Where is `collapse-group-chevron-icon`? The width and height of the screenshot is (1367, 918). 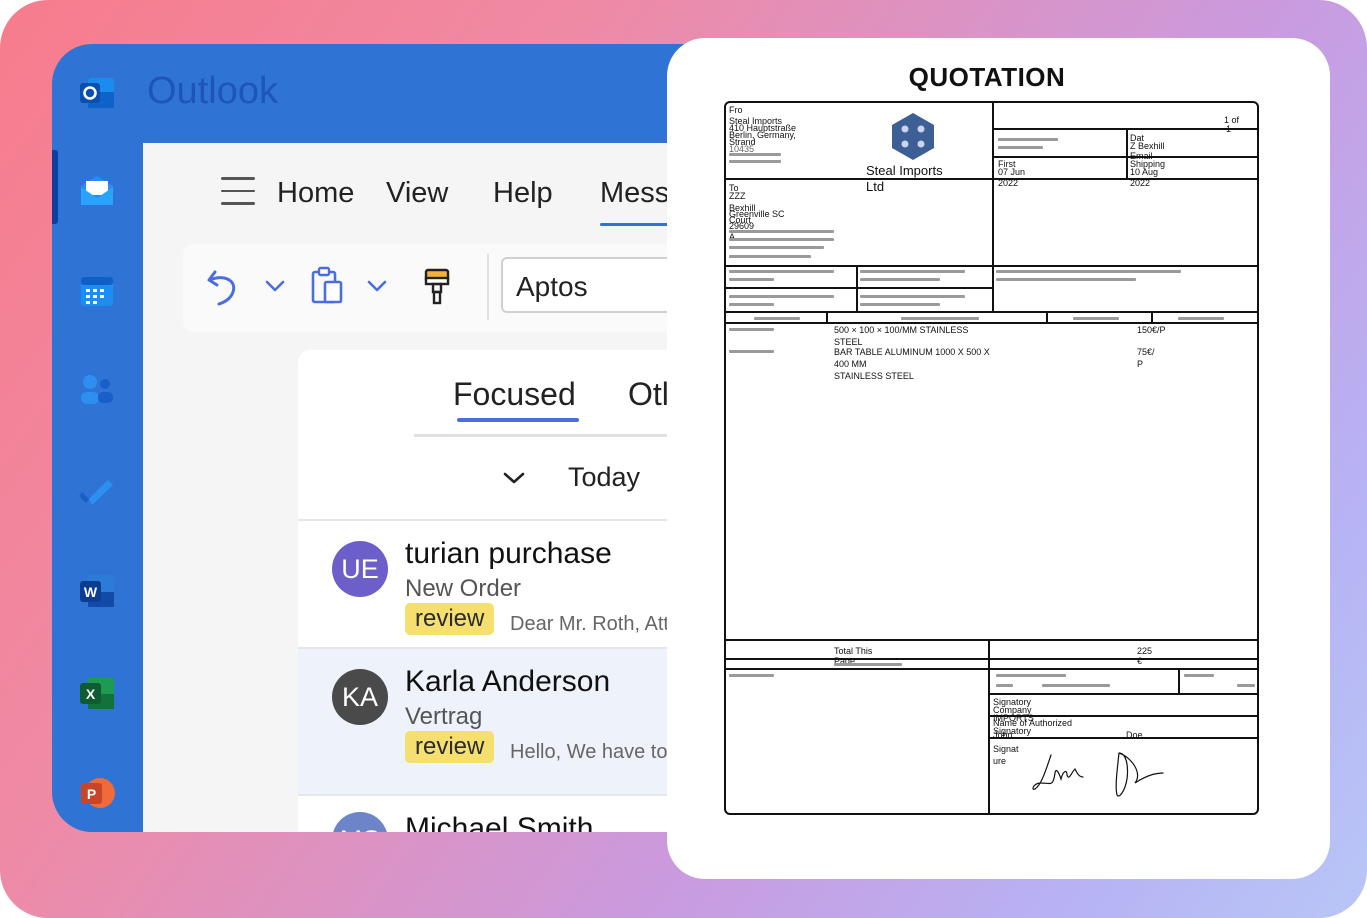 collapse-group-chevron-icon is located at coordinates (514, 478).